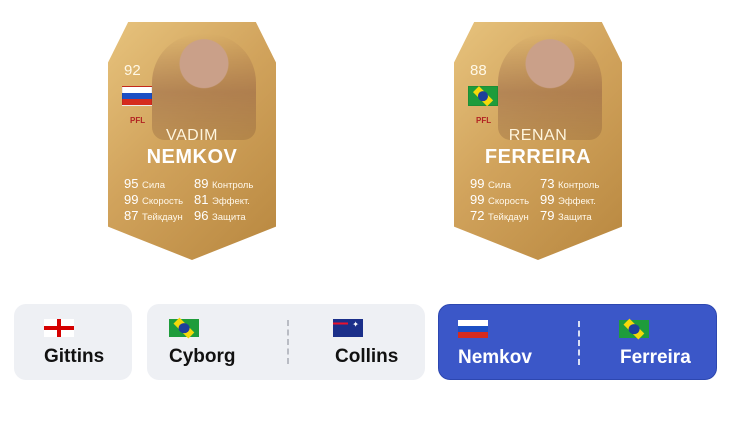 The image size is (730, 448). What do you see at coordinates (478, 70) in the screenshot?
I see `overall-rating: 88` at bounding box center [478, 70].